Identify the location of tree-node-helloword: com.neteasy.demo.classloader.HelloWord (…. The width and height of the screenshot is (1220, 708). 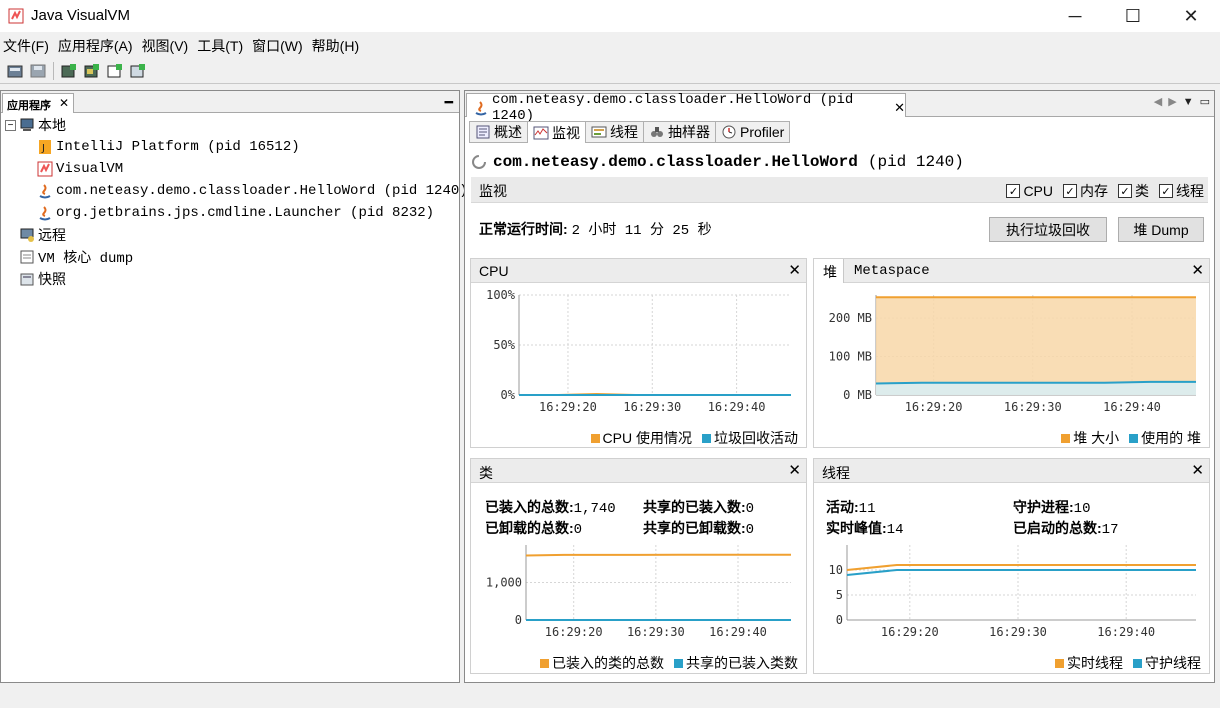
(236, 191).